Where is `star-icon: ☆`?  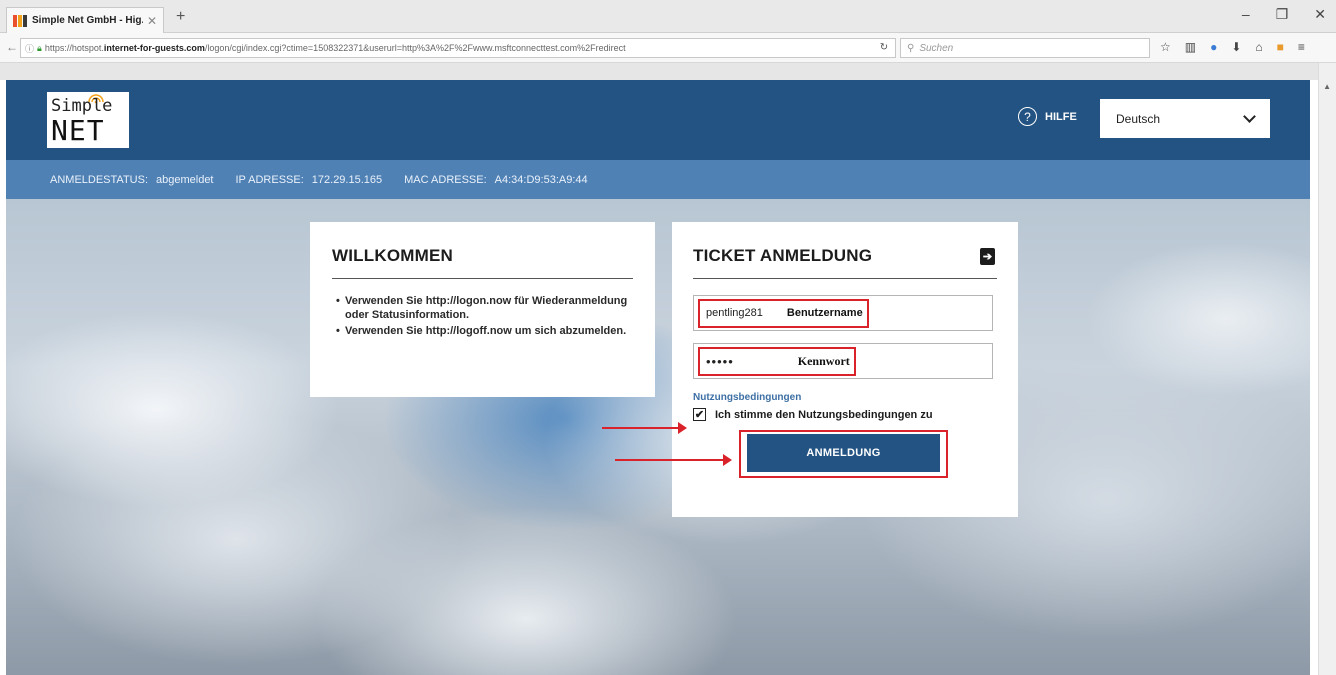
star-icon: ☆ is located at coordinates (1165, 47).